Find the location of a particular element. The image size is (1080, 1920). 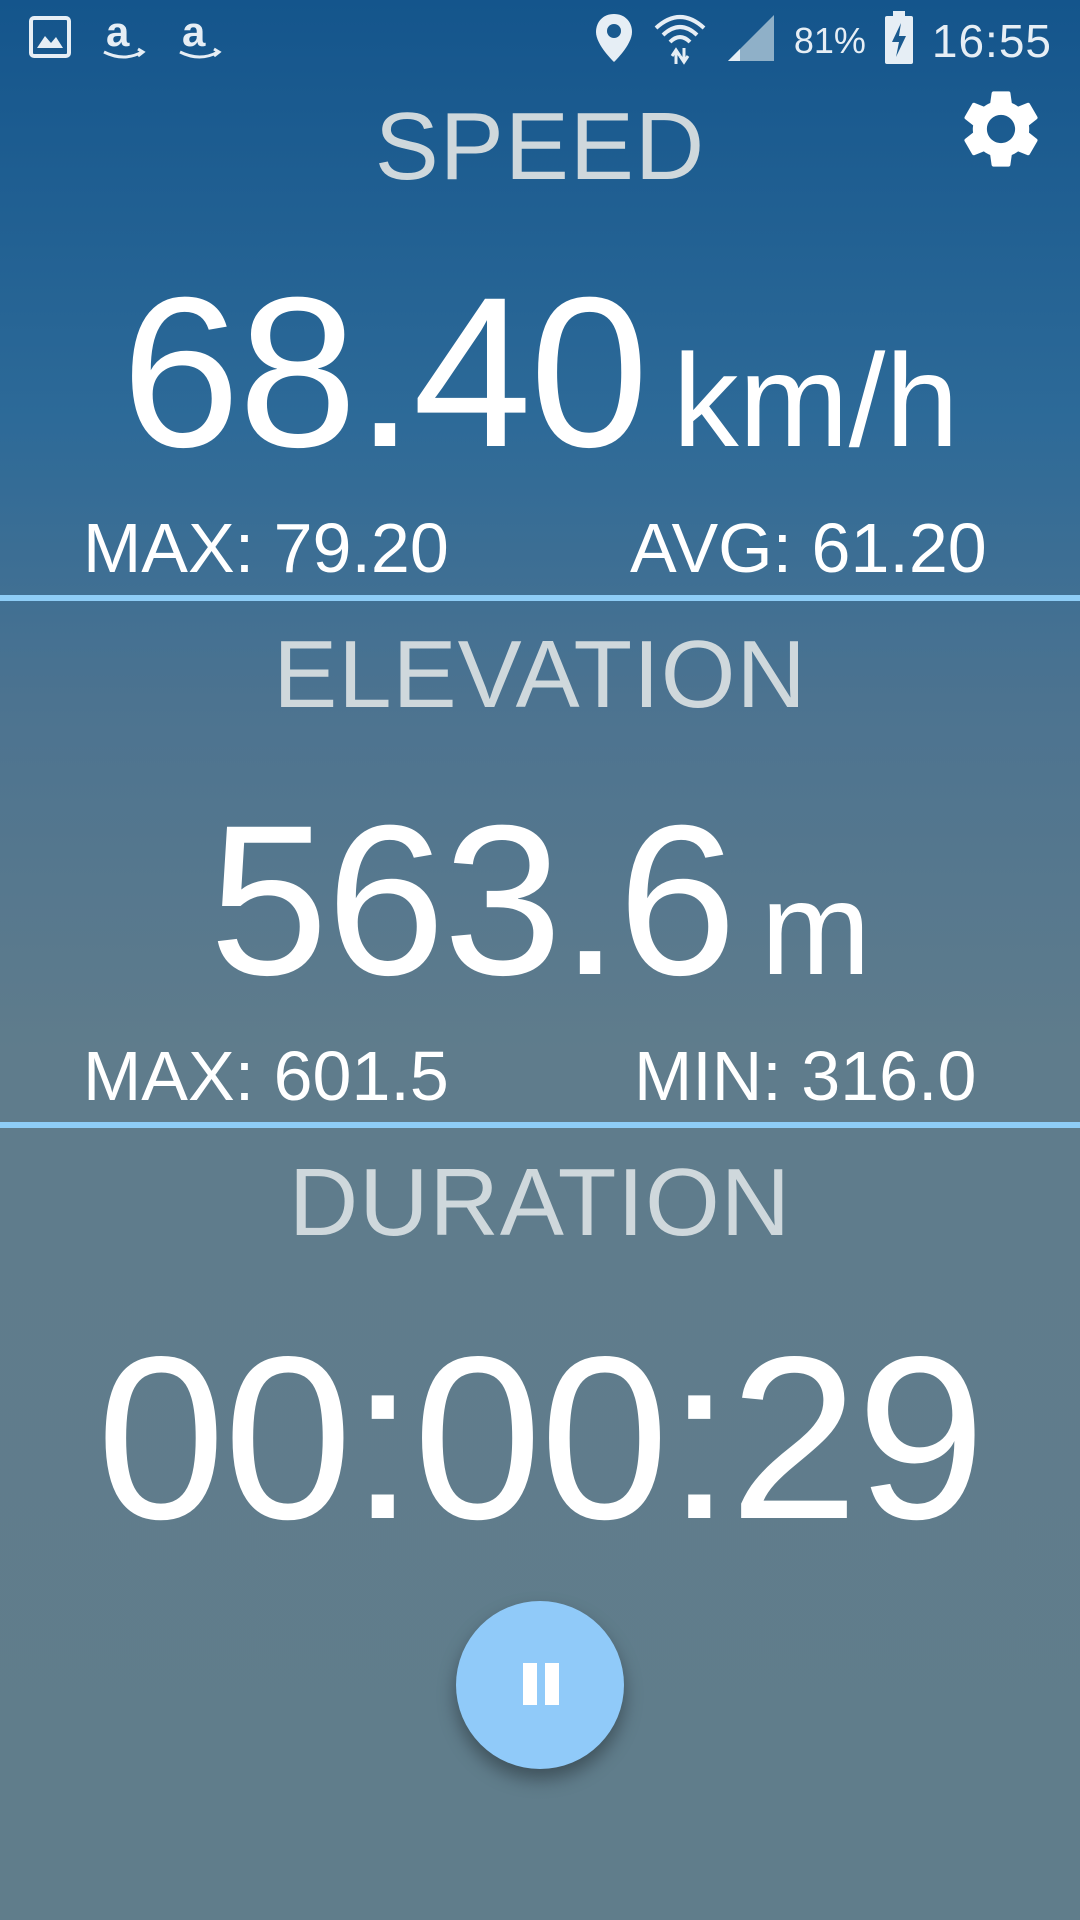

speed-value: 68.40 is located at coordinates (385, 372).